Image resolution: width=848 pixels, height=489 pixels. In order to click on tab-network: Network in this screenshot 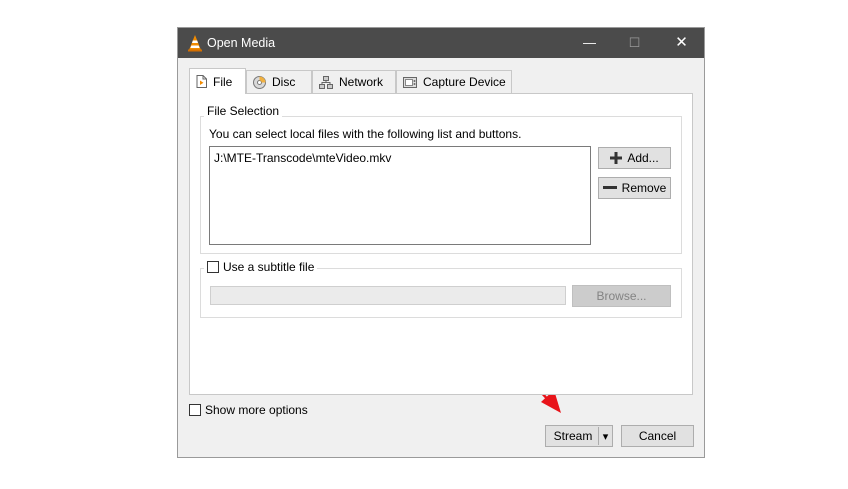, I will do `click(354, 81)`.